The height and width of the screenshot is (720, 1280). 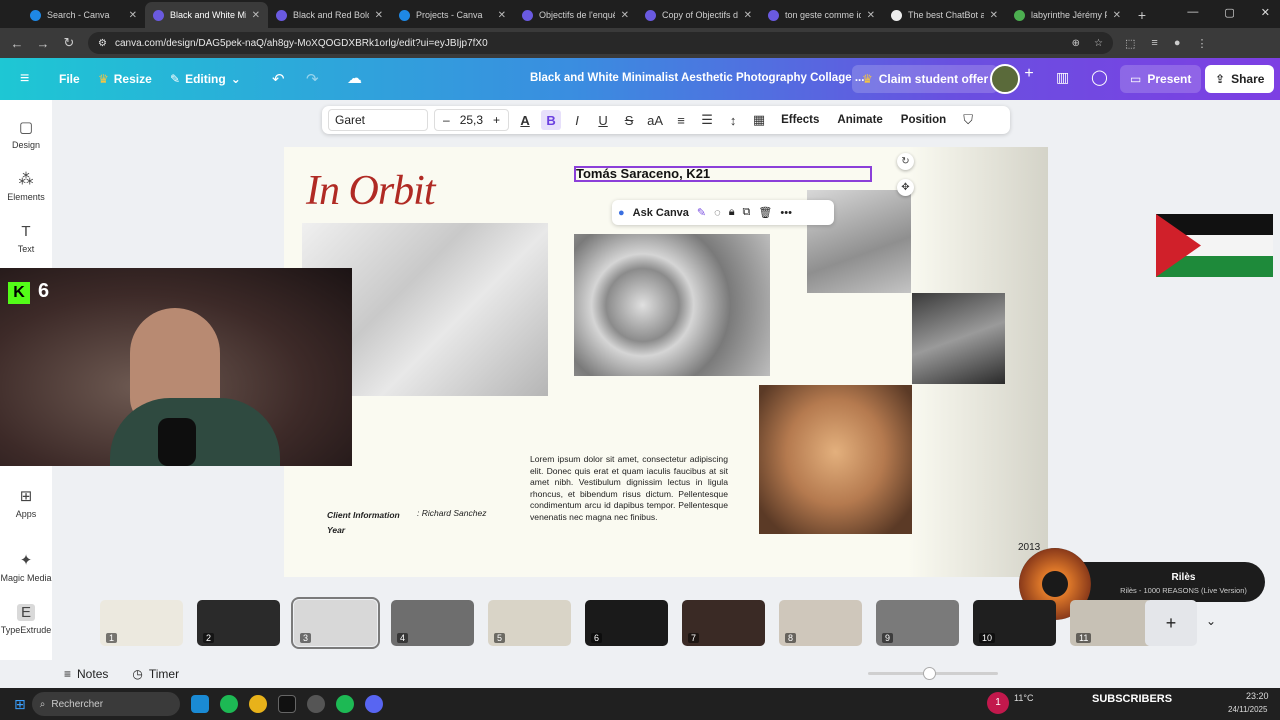 I want to click on hamburger-icon: ≡, so click(x=24, y=79).